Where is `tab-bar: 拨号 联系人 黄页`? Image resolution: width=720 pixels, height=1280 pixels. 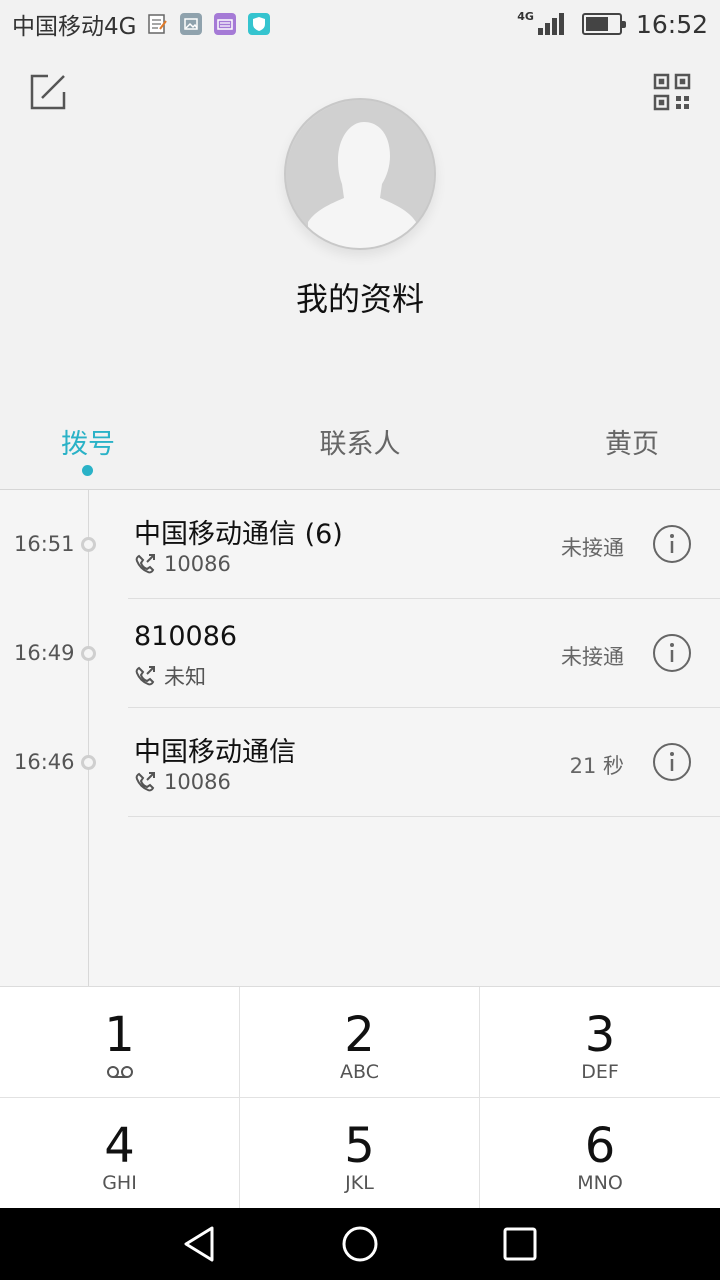 tab-bar: 拨号 联系人 黄页 is located at coordinates (360, 450).